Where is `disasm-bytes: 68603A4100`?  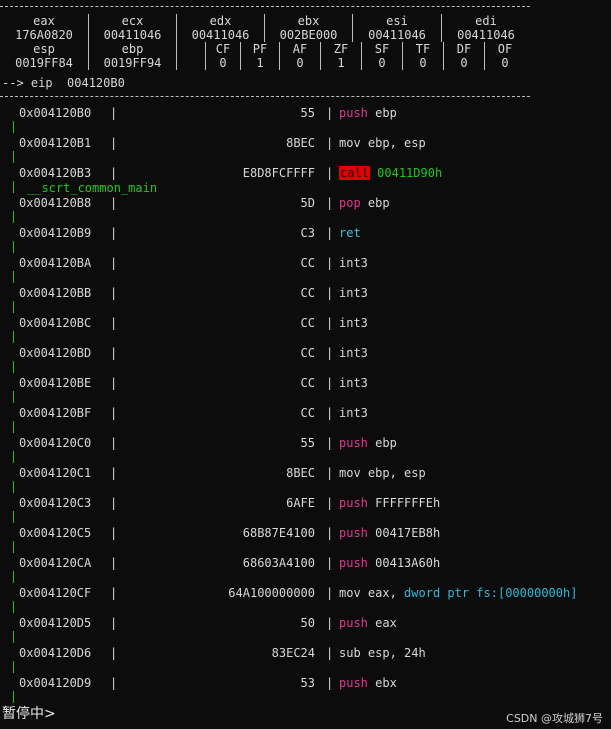
disasm-bytes: 68603A4100 is located at coordinates (278, 563).